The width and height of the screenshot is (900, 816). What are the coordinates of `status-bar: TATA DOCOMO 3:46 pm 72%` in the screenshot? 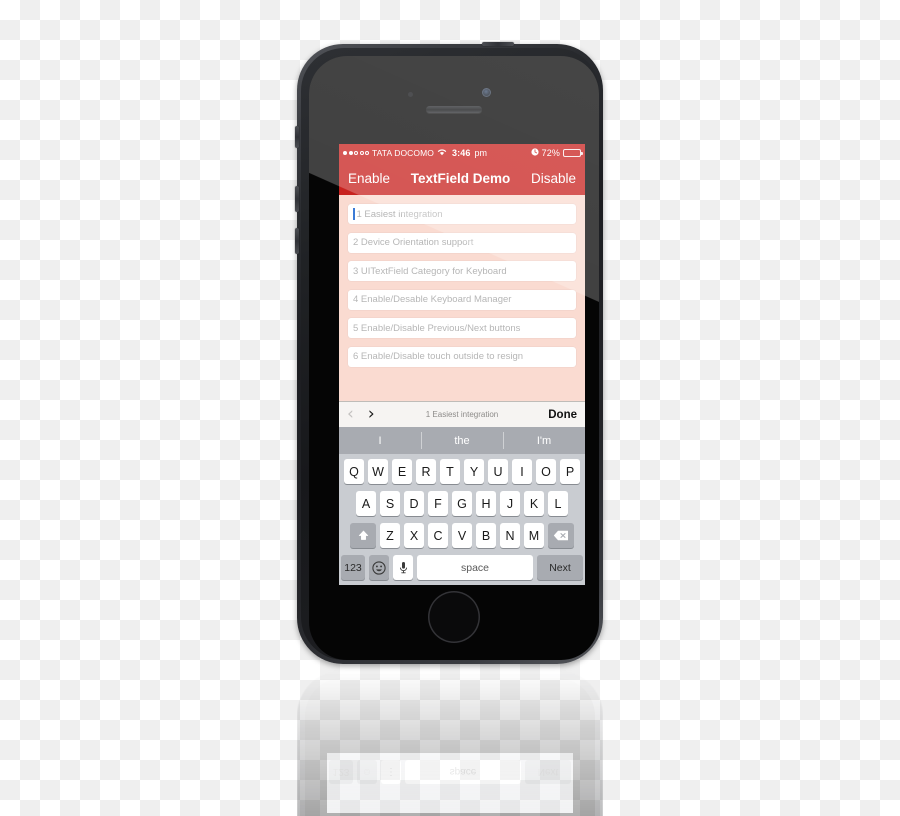 It's located at (462, 153).